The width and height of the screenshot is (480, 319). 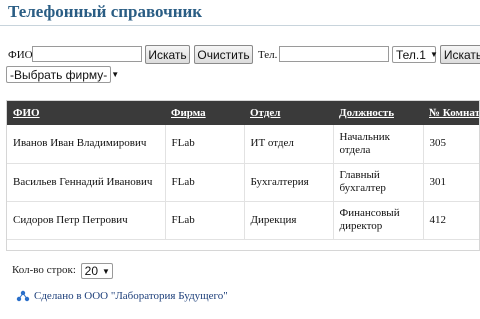 What do you see at coordinates (289, 182) in the screenshot?
I see `cell-department: Бухгалтерия` at bounding box center [289, 182].